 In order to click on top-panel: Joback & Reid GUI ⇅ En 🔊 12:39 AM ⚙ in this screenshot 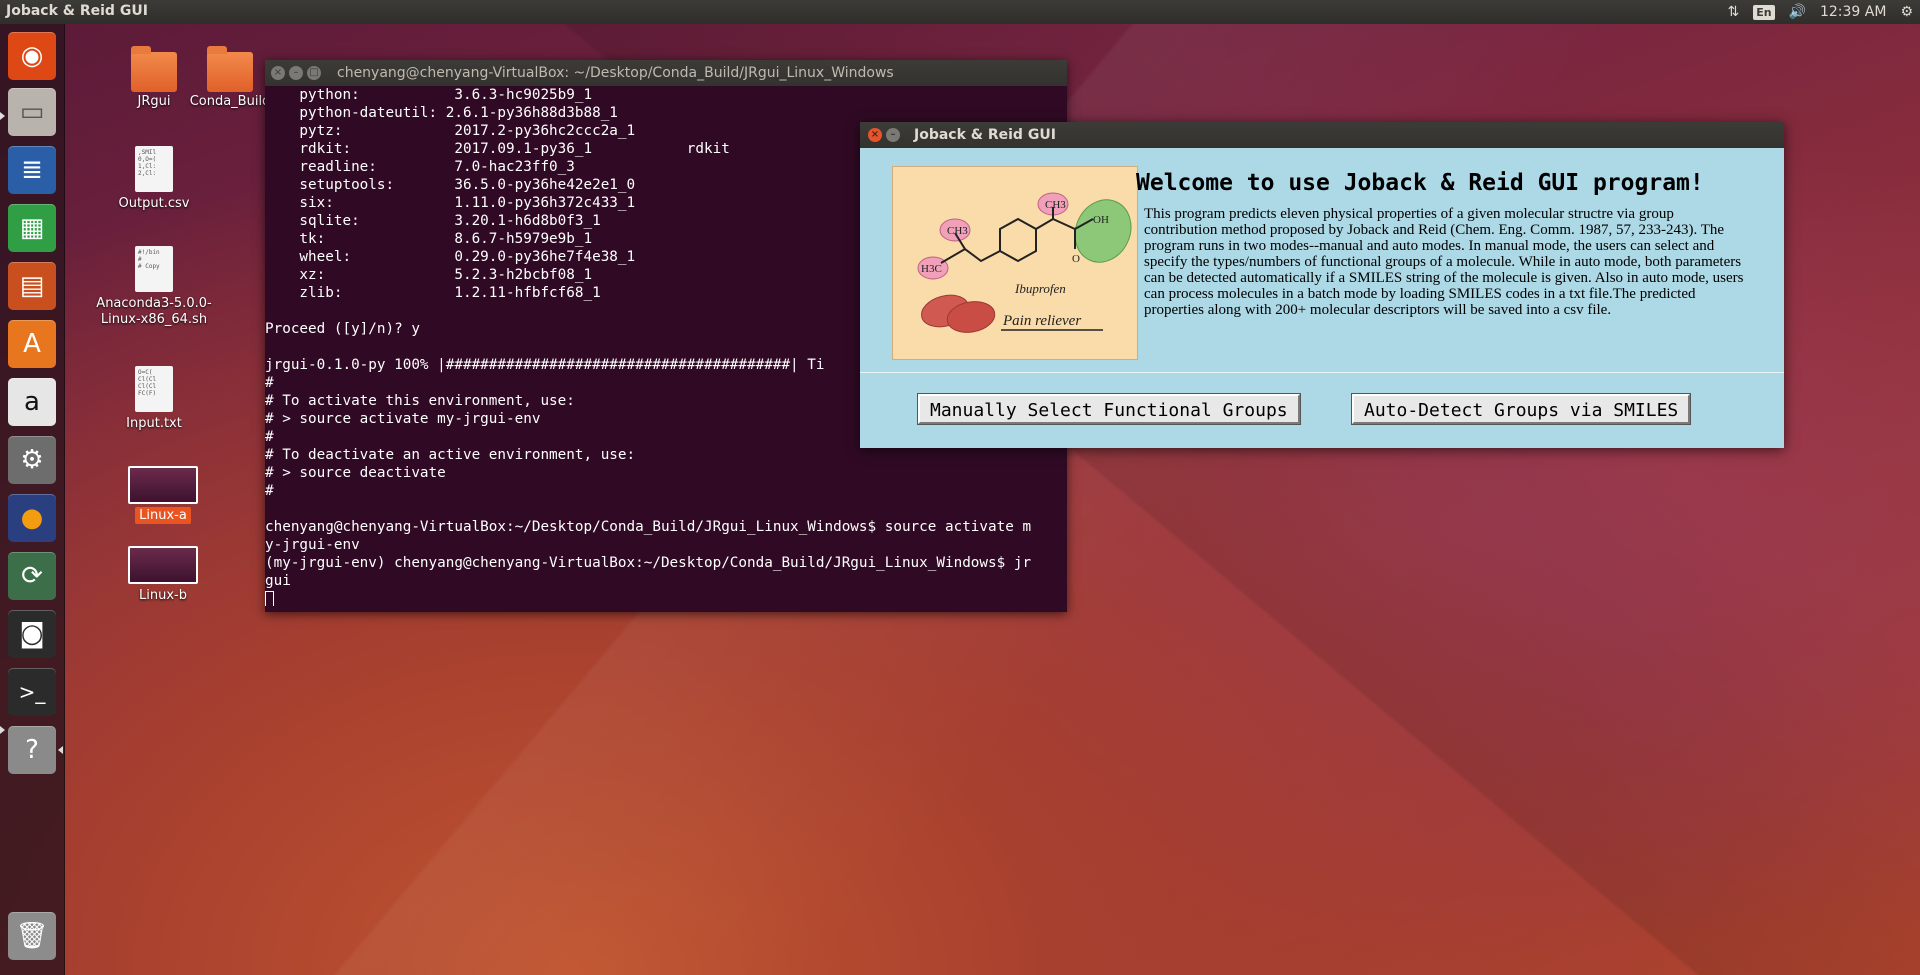, I will do `click(960, 12)`.